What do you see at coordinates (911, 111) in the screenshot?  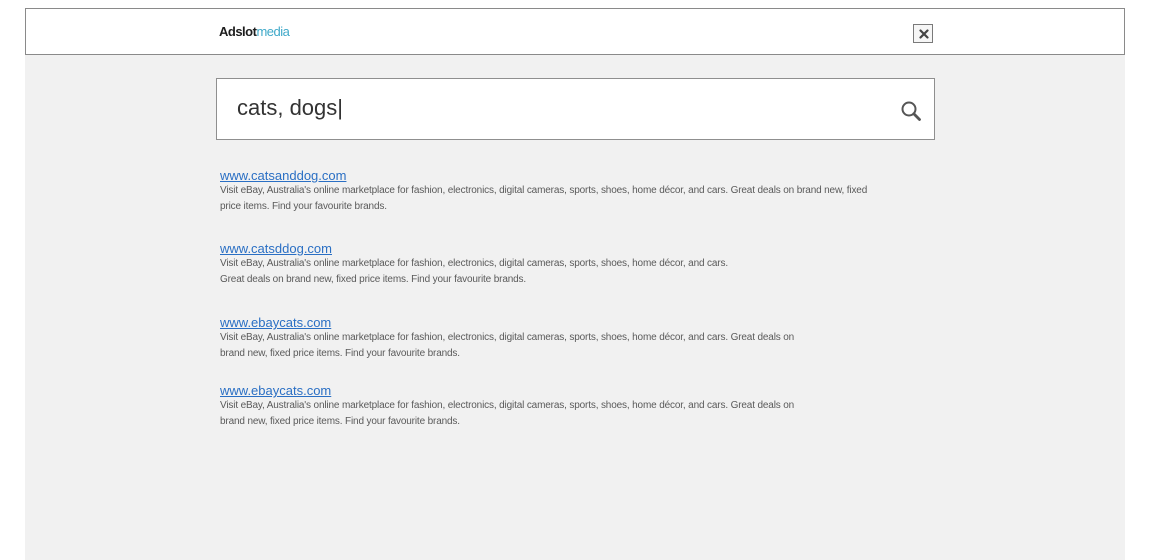 I see `search-icon` at bounding box center [911, 111].